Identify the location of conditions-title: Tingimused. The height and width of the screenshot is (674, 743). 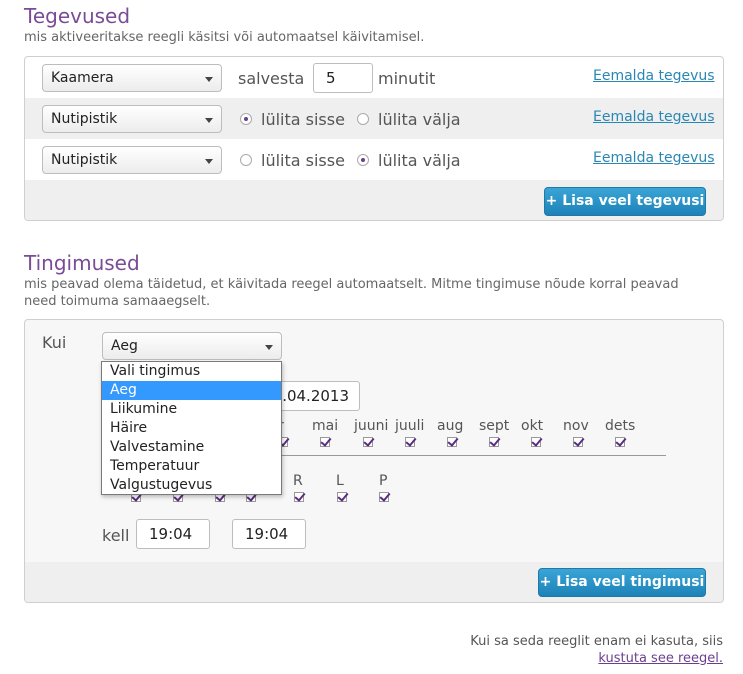
(82, 263).